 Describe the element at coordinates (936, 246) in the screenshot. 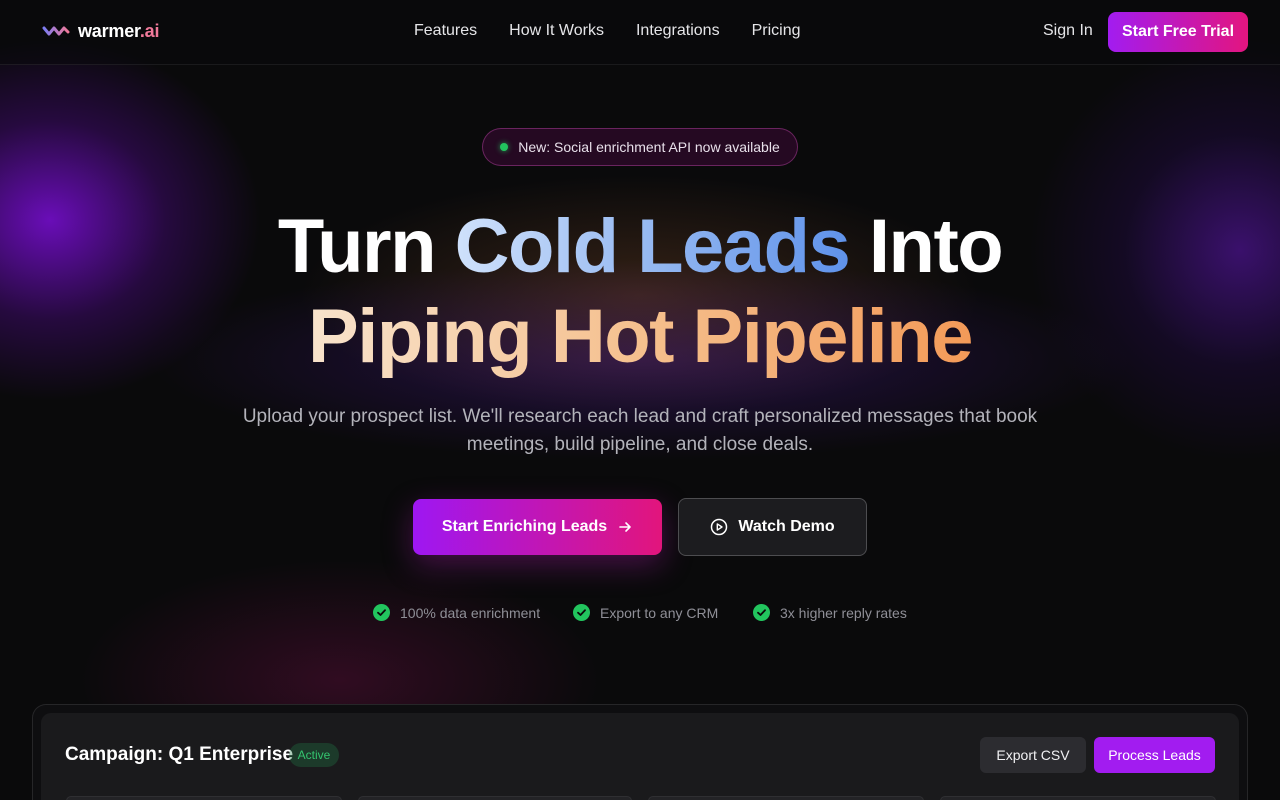

I see `headline-text-into: Into` at that location.